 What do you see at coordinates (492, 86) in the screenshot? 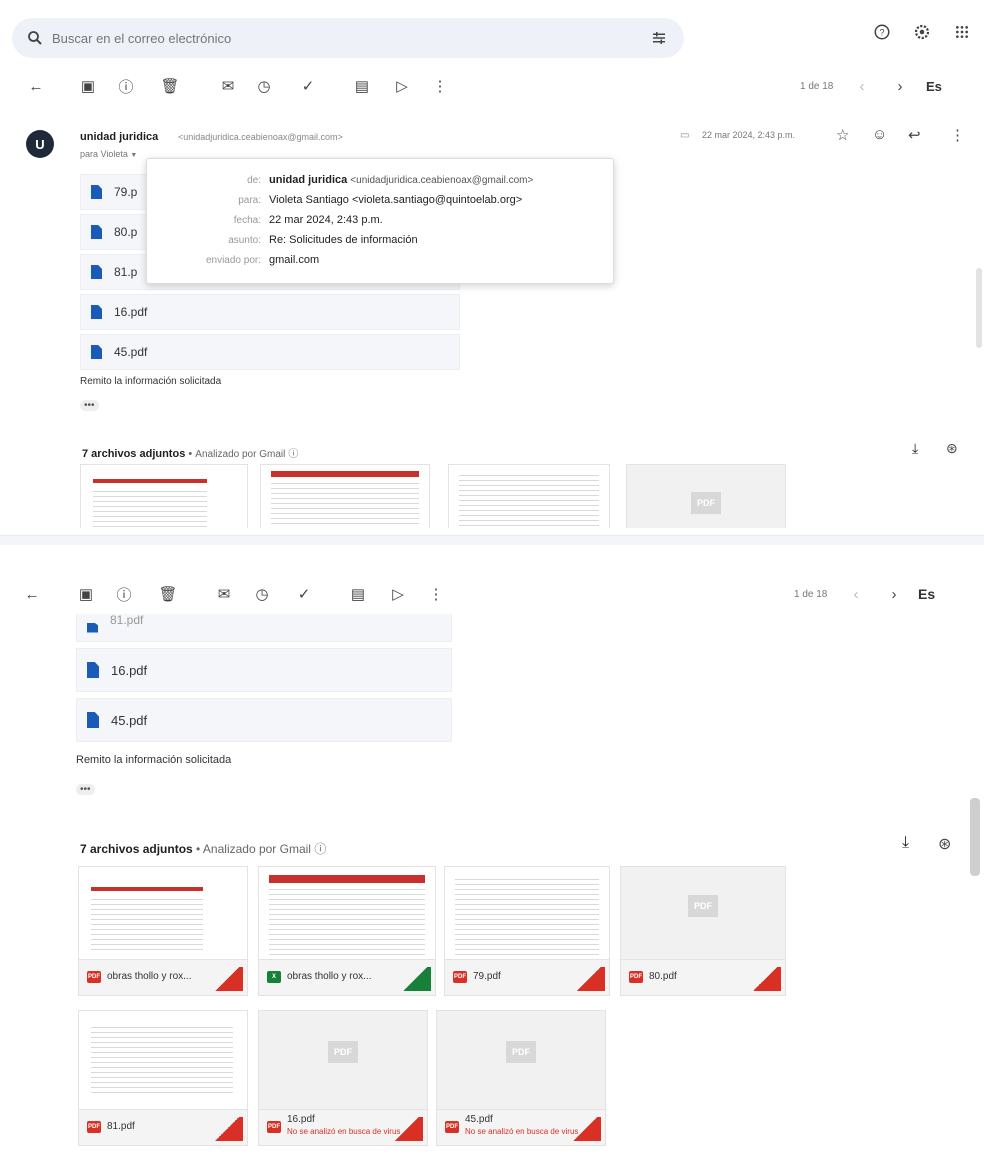
I see `message-toolbar: ← ▣ ⓘ 🗑 ✉ ◷ ✓ ▤ ▷ ⋮ 1 de 18 ‹ › Es` at bounding box center [492, 86].